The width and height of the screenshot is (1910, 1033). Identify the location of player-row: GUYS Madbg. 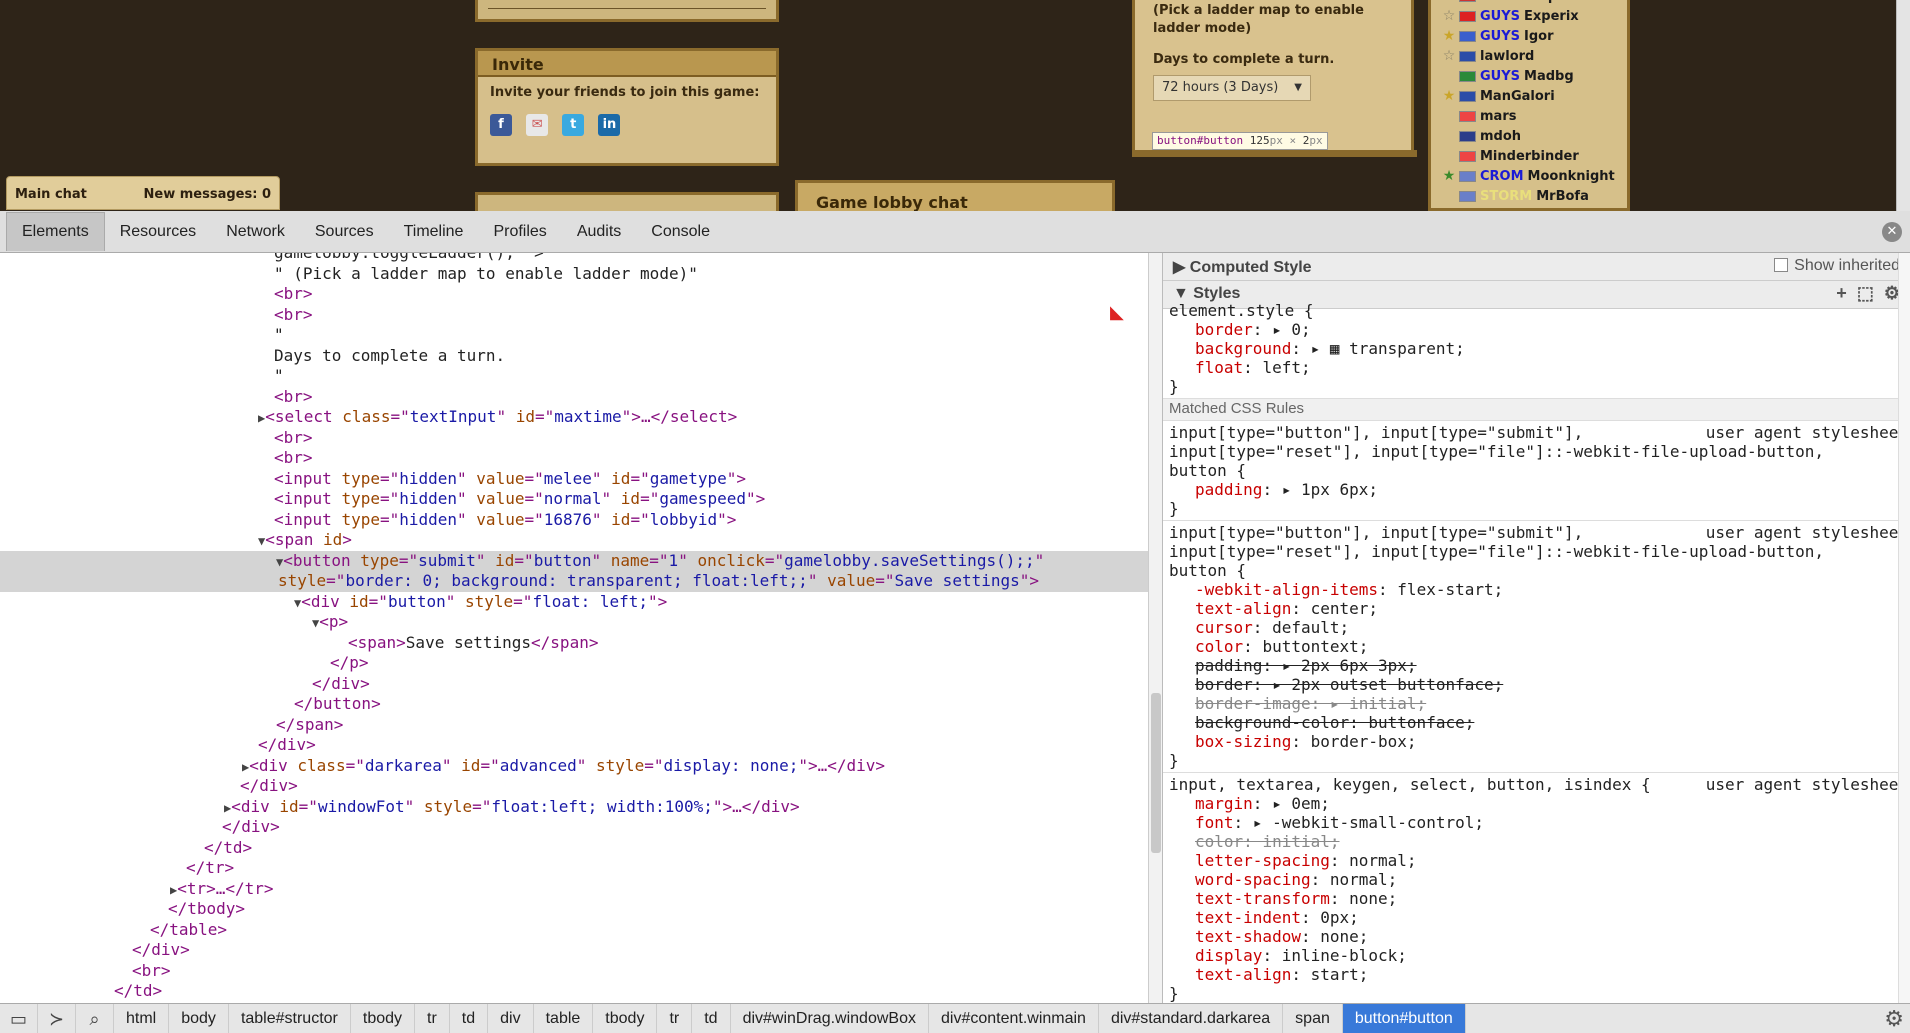
(1529, 76).